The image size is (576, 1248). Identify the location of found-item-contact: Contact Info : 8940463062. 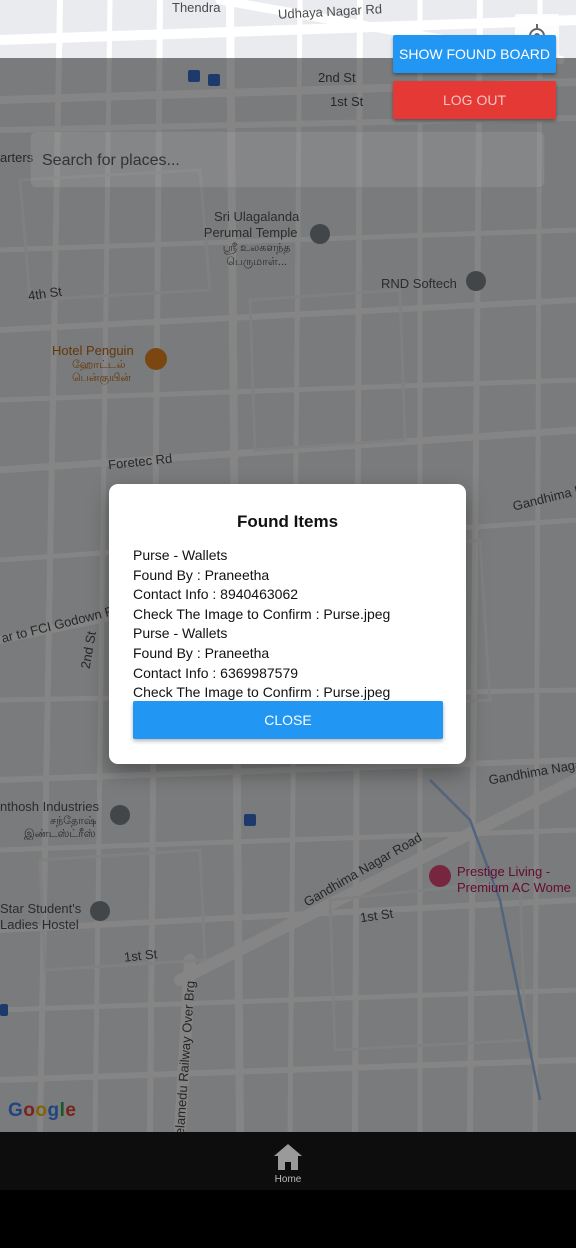
(216, 594).